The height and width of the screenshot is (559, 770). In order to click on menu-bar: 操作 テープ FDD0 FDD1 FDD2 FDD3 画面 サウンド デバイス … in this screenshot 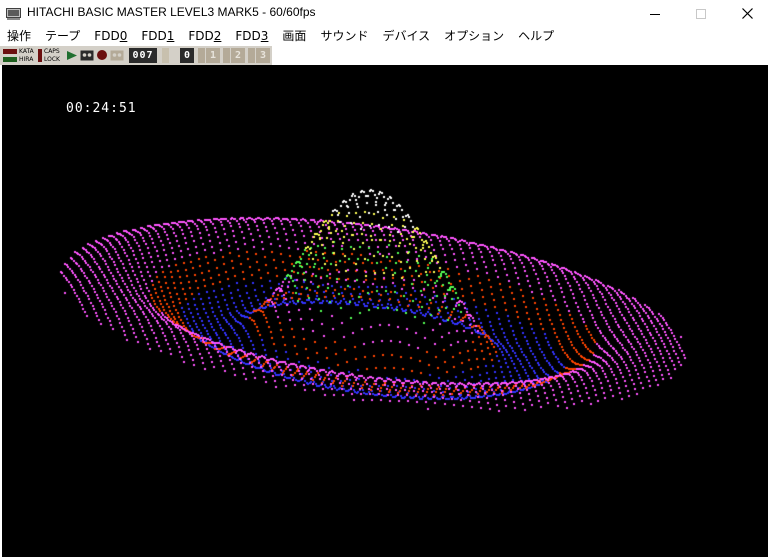, I will do `click(385, 36)`.